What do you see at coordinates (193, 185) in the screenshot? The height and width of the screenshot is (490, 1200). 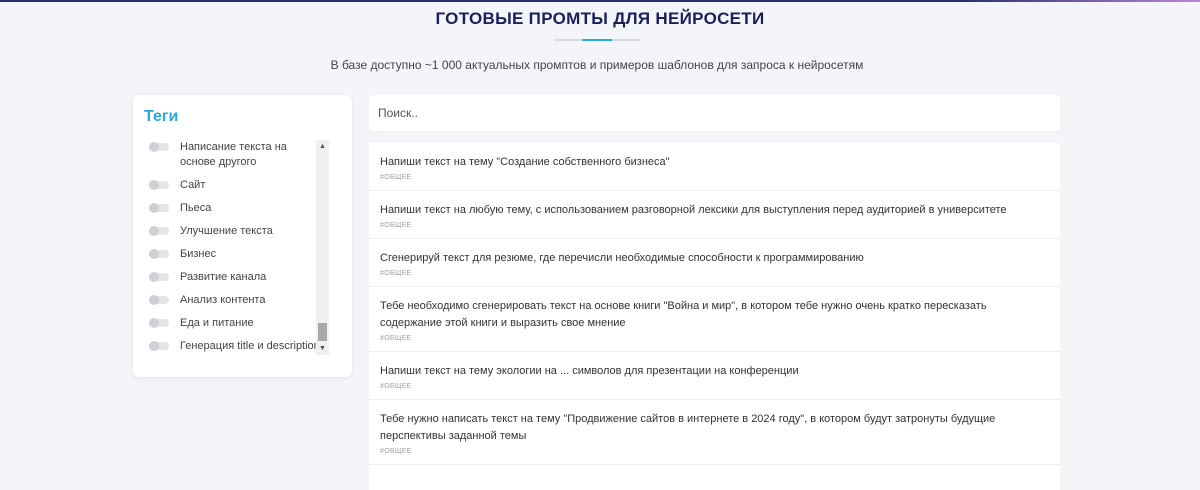 I see `tag-label: Сайт` at bounding box center [193, 185].